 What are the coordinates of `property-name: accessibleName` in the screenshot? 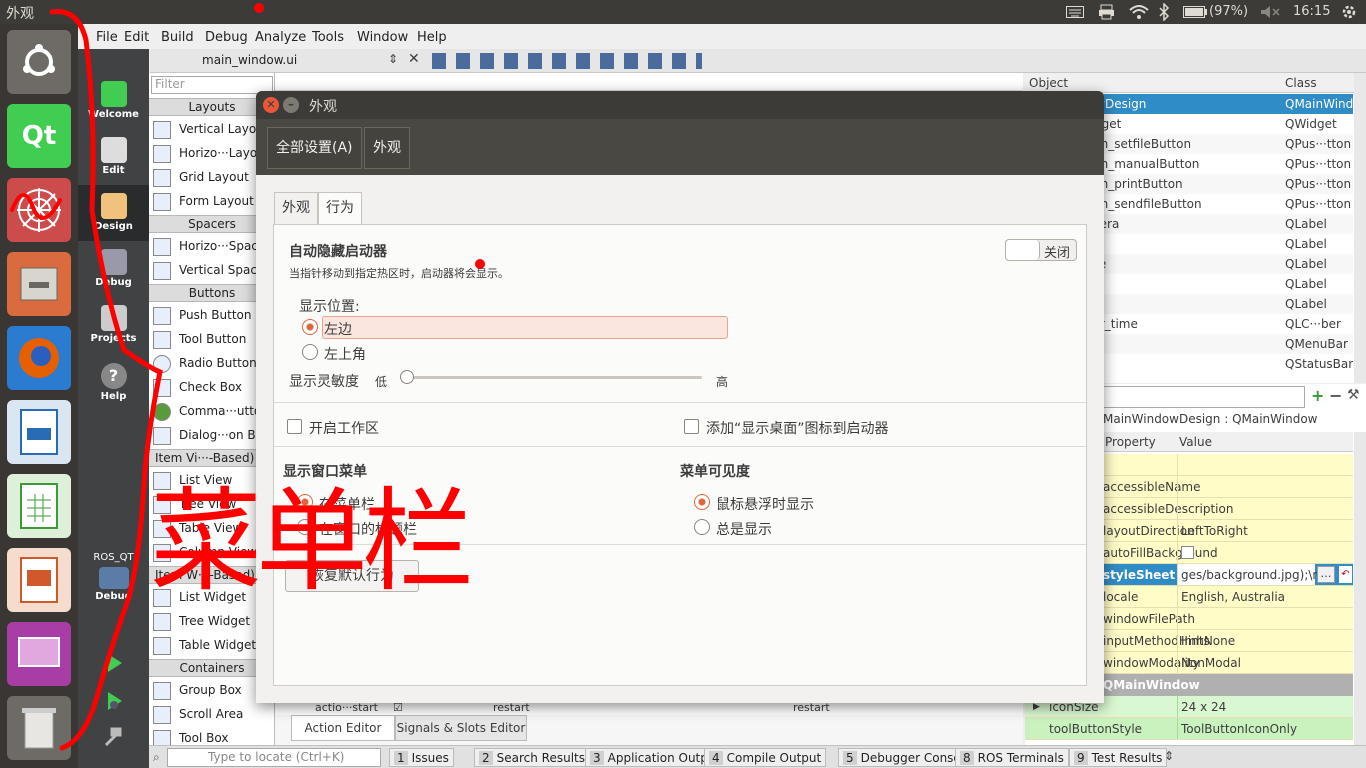 It's located at (1152, 487).